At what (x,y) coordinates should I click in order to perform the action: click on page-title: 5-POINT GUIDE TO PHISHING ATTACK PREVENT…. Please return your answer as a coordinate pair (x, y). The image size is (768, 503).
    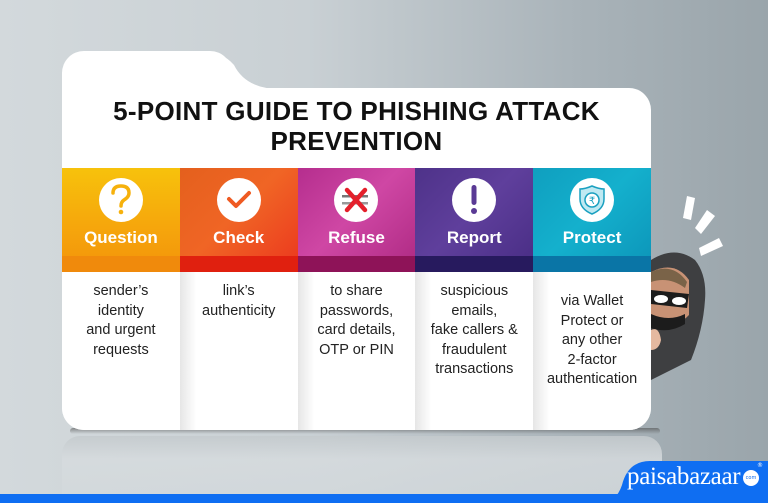
    Looking at the image, I should click on (356, 126).